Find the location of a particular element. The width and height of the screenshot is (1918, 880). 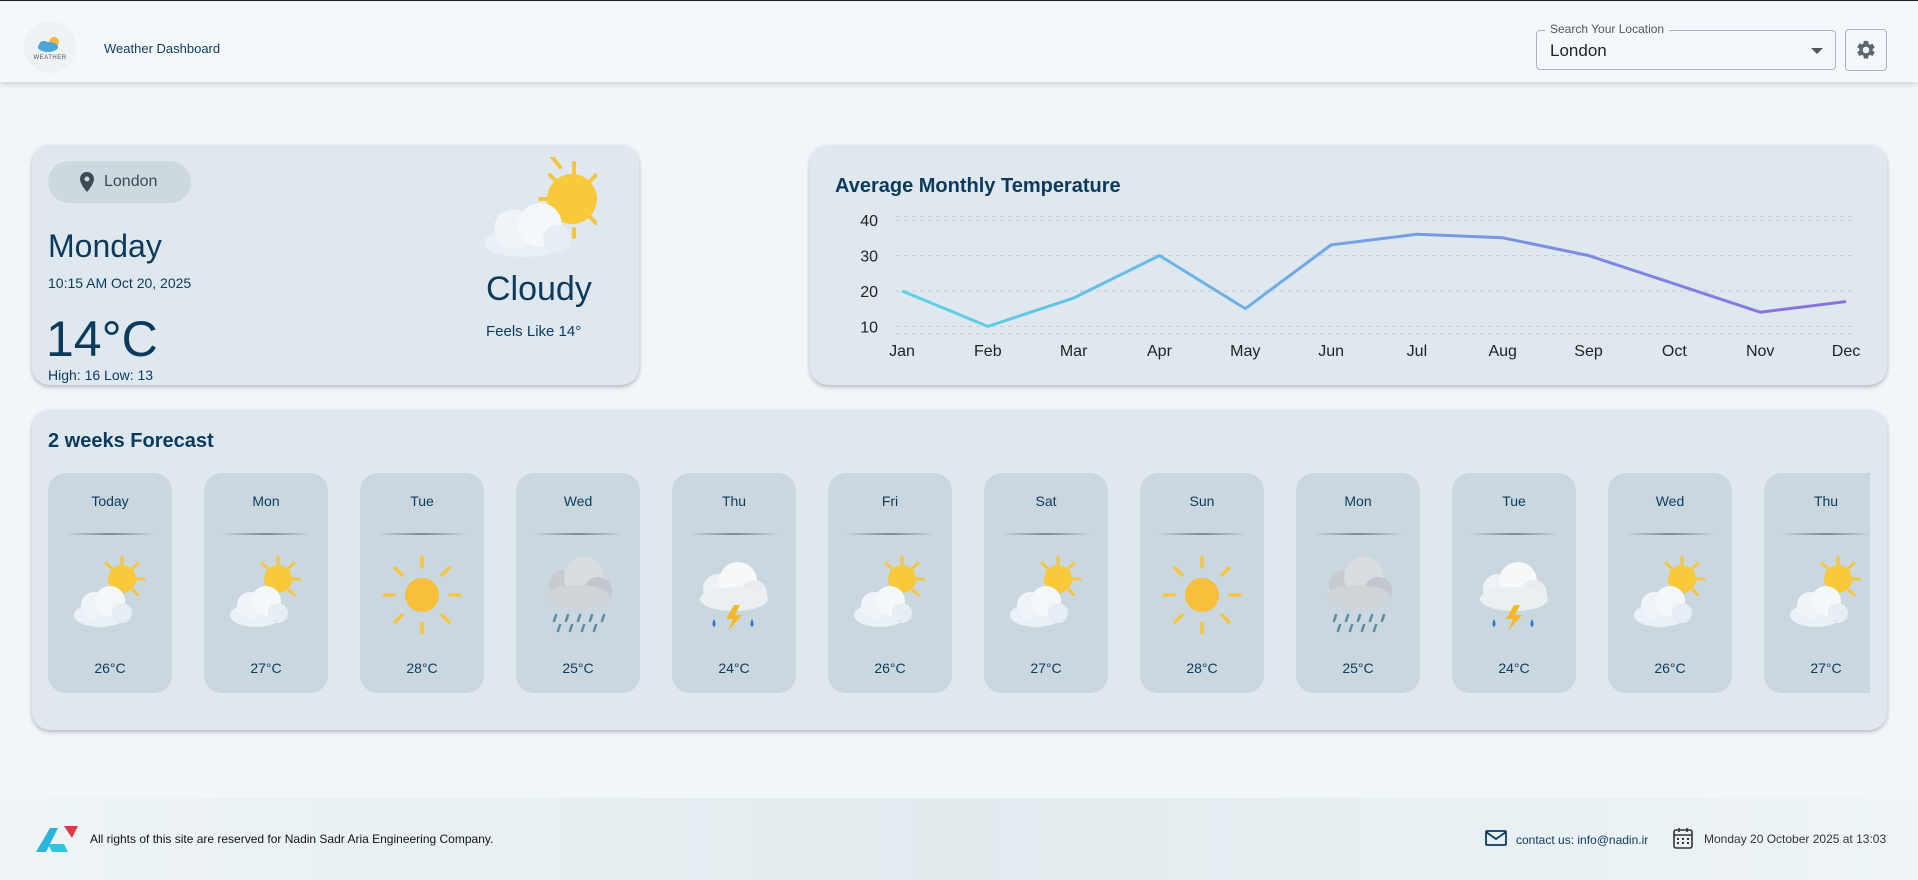

location-chip: London is located at coordinates (119, 182).